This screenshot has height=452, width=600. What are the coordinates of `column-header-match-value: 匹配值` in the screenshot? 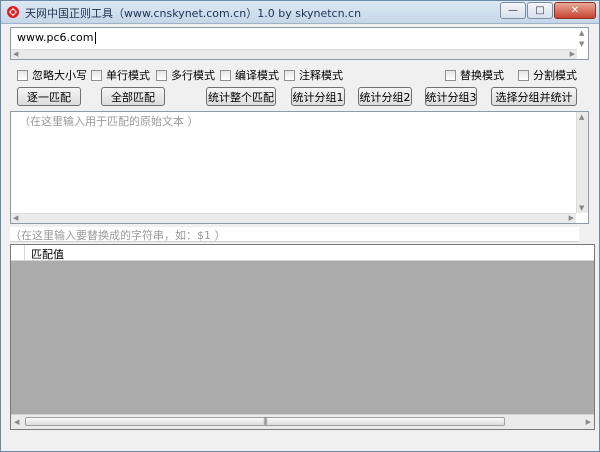 It's located at (47, 254).